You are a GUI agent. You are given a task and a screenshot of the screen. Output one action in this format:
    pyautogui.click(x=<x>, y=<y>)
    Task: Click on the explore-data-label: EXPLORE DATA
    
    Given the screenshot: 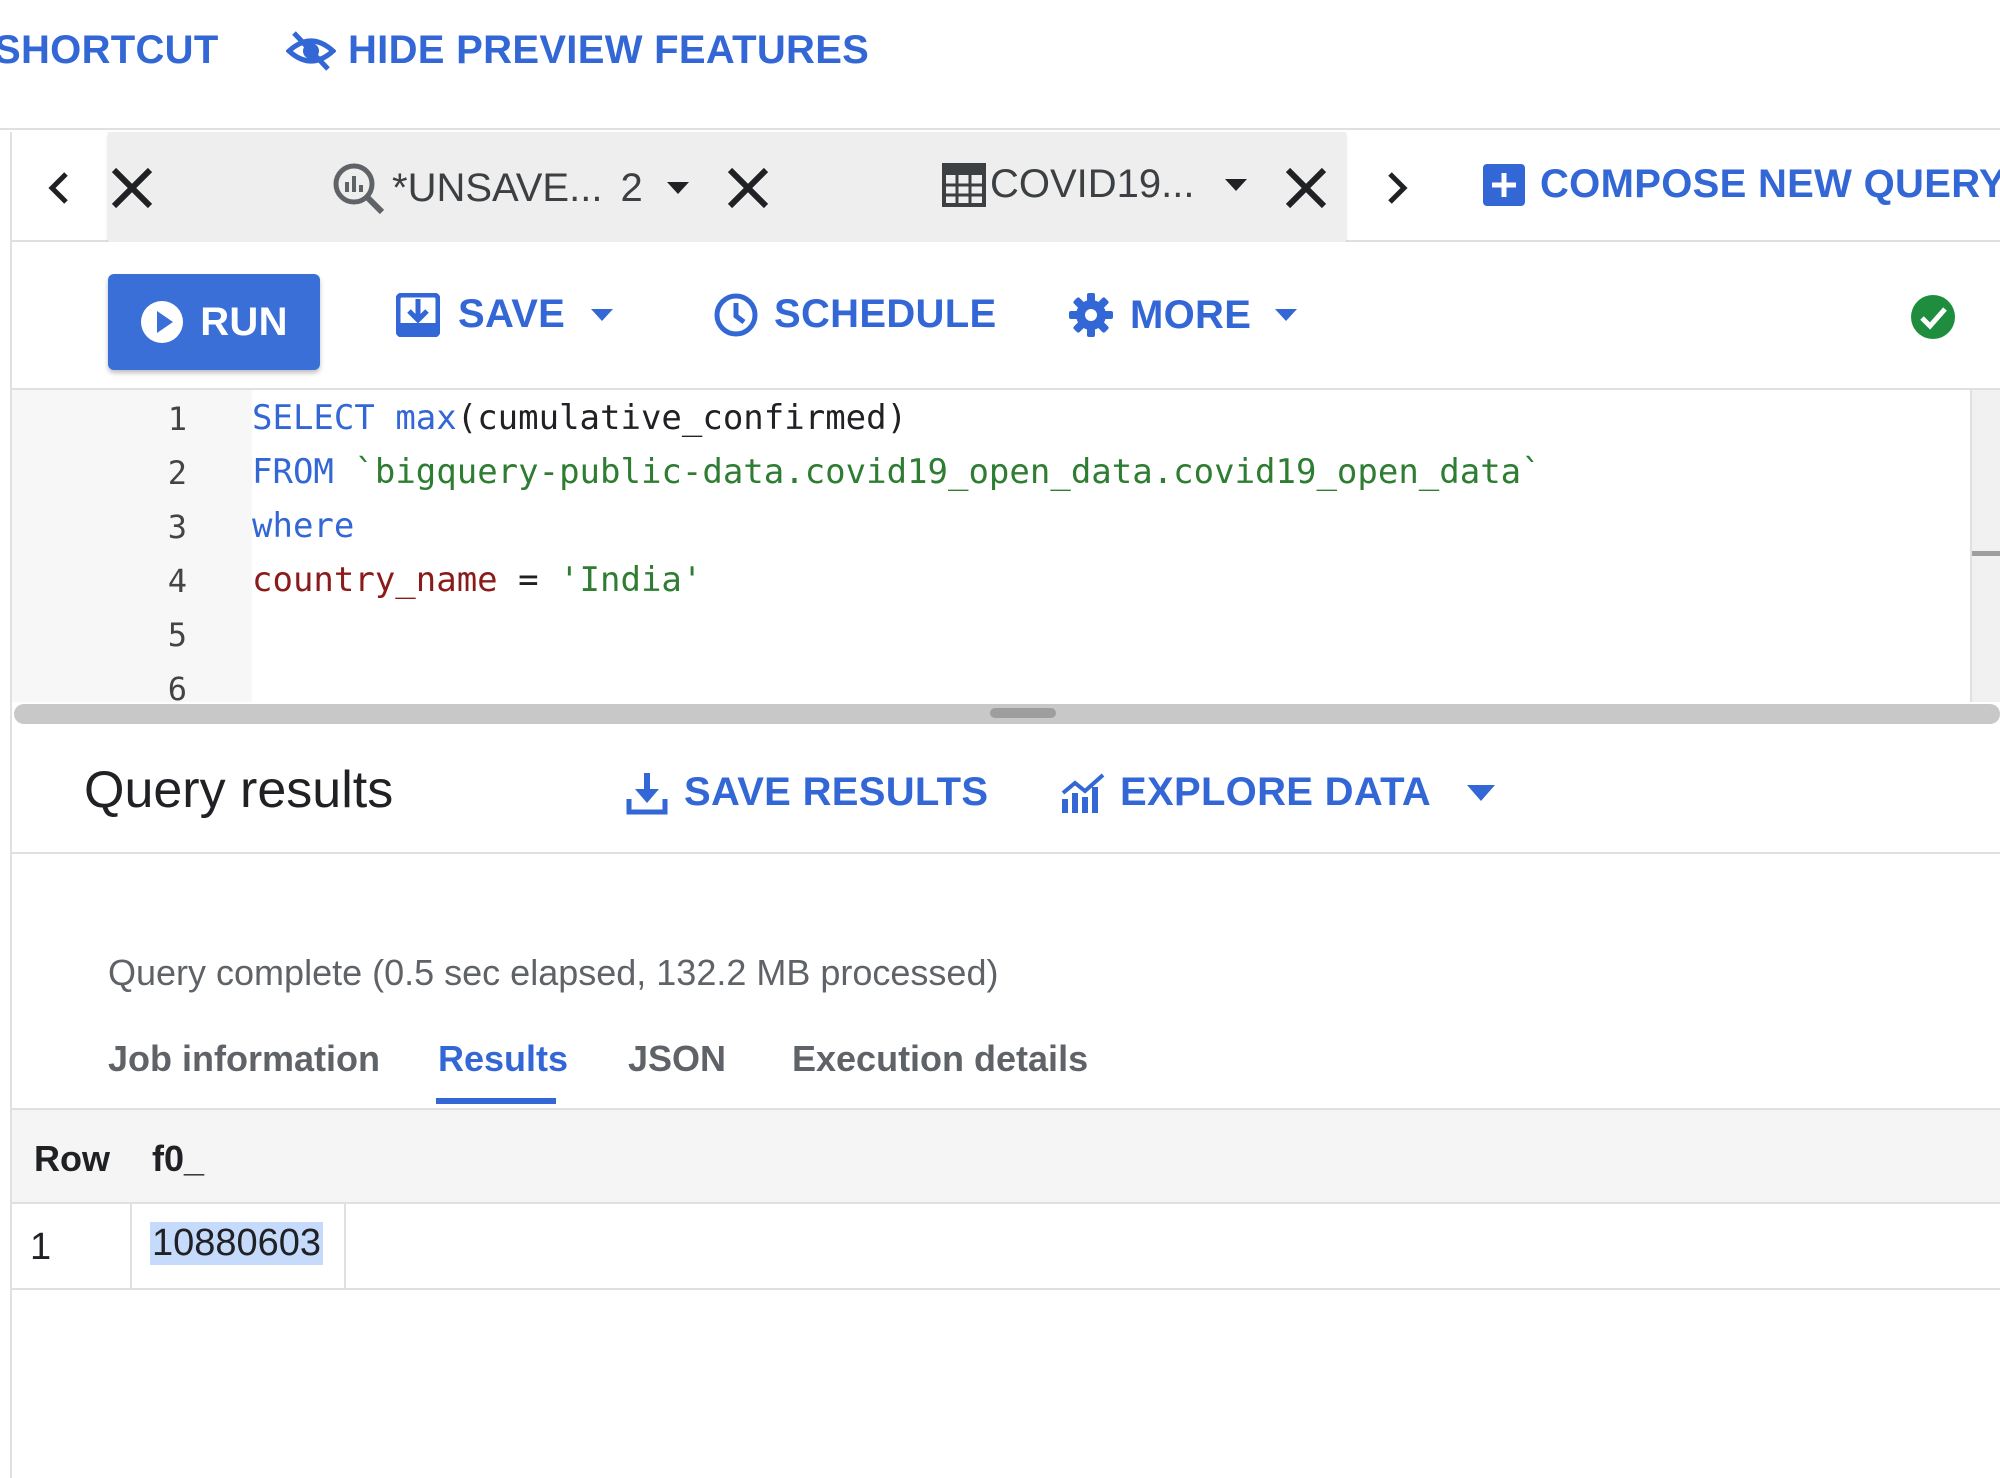 What is the action you would take?
    pyautogui.click(x=1276, y=792)
    